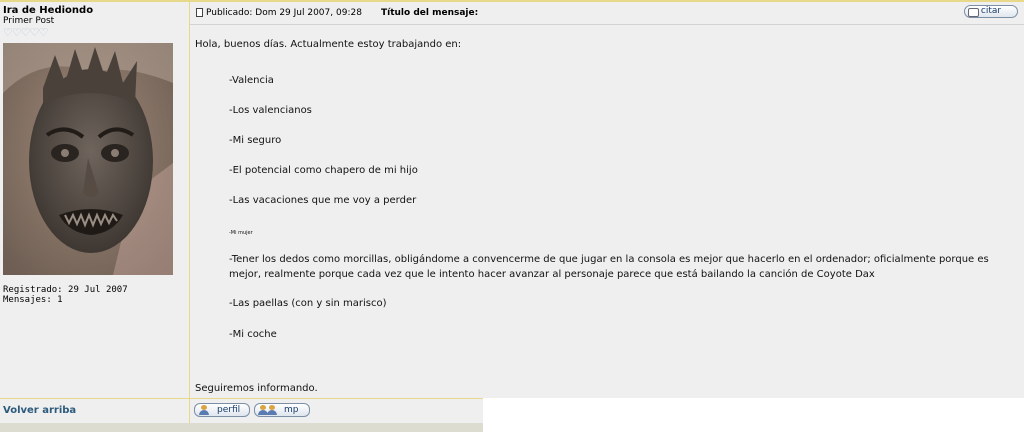 Image resolution: width=1024 pixels, height=432 pixels. What do you see at coordinates (973, 12) in the screenshot?
I see `quote-icon` at bounding box center [973, 12].